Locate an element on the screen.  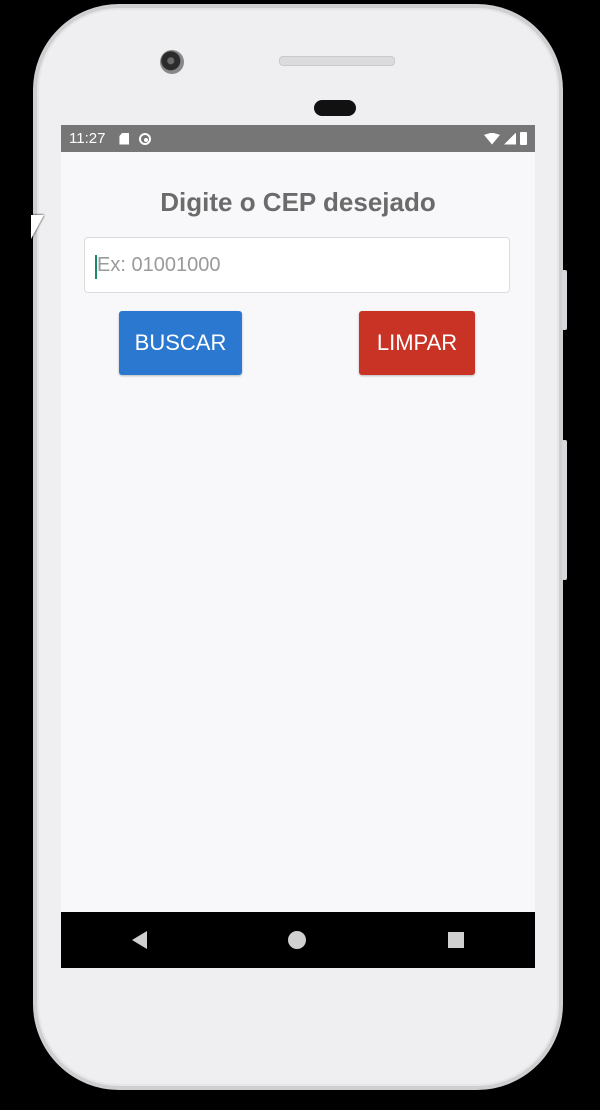
status-bar: 11:27 is located at coordinates (298, 138).